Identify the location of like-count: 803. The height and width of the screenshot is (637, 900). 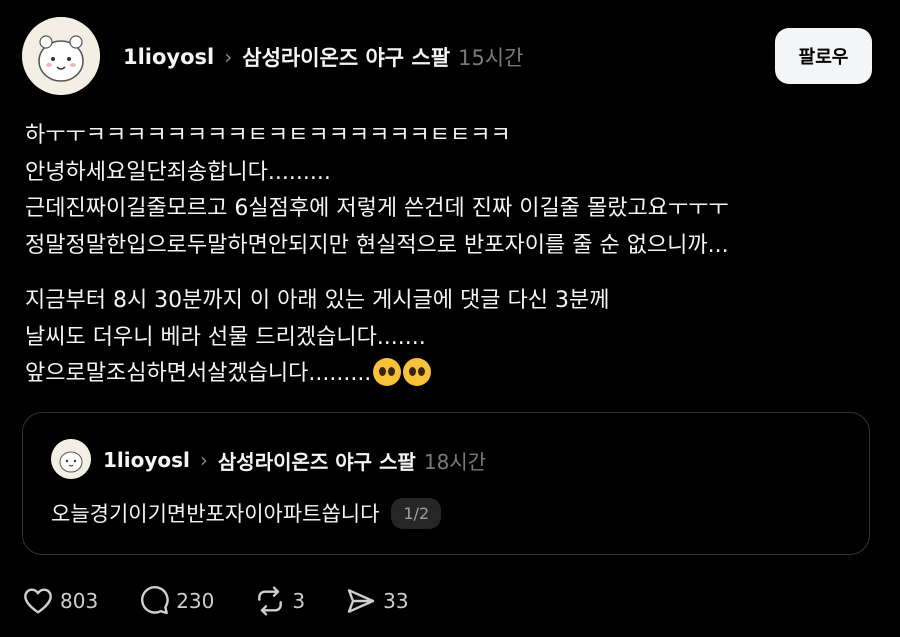
(79, 601).